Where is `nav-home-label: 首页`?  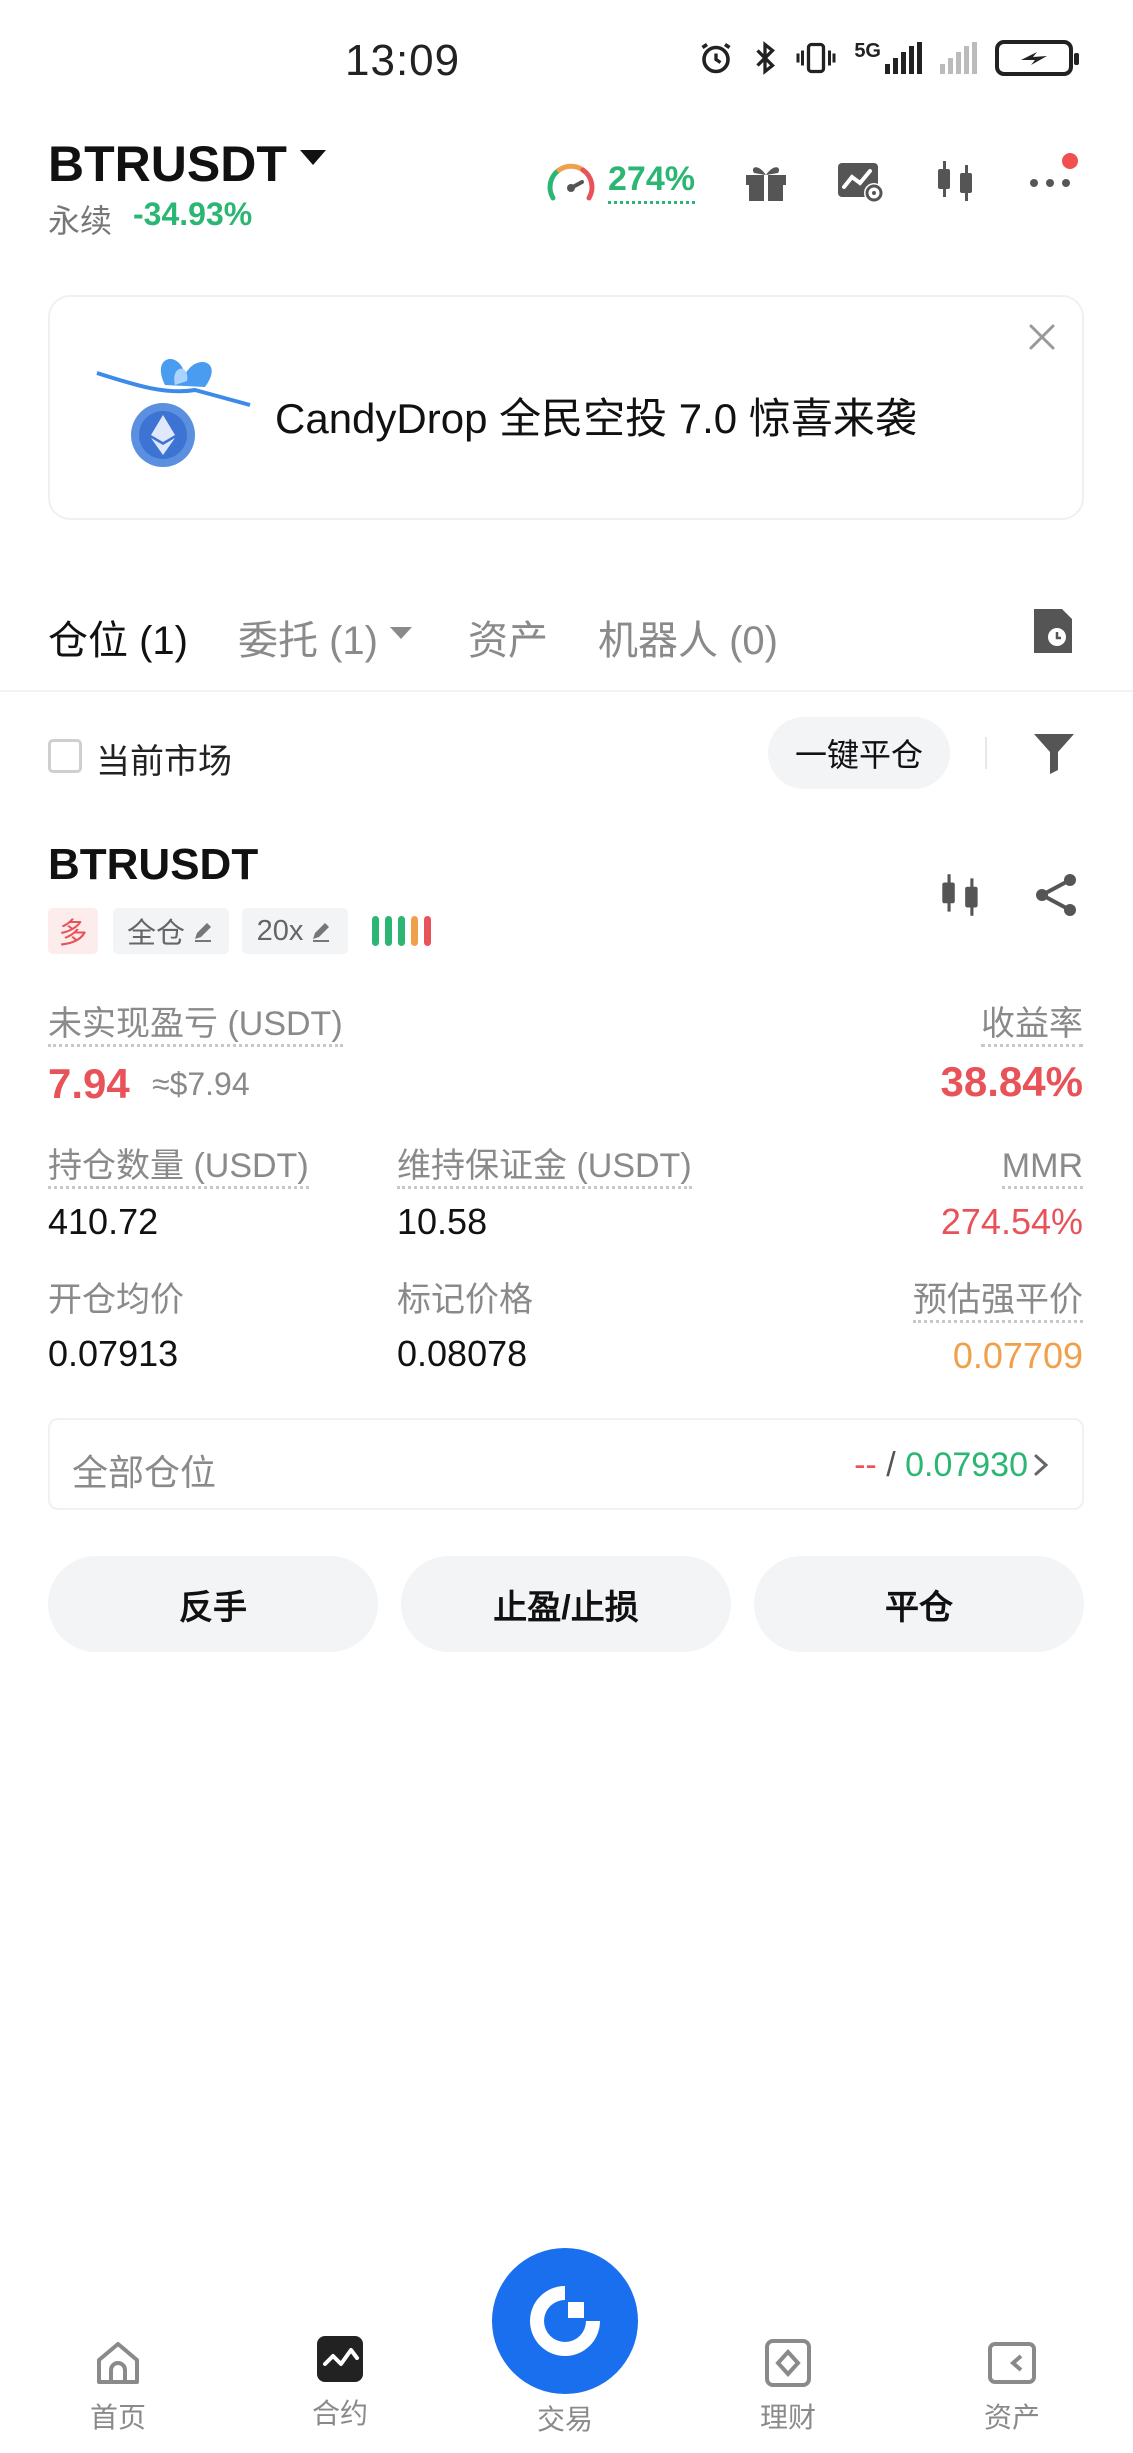 nav-home-label: 首页 is located at coordinates (117, 2417).